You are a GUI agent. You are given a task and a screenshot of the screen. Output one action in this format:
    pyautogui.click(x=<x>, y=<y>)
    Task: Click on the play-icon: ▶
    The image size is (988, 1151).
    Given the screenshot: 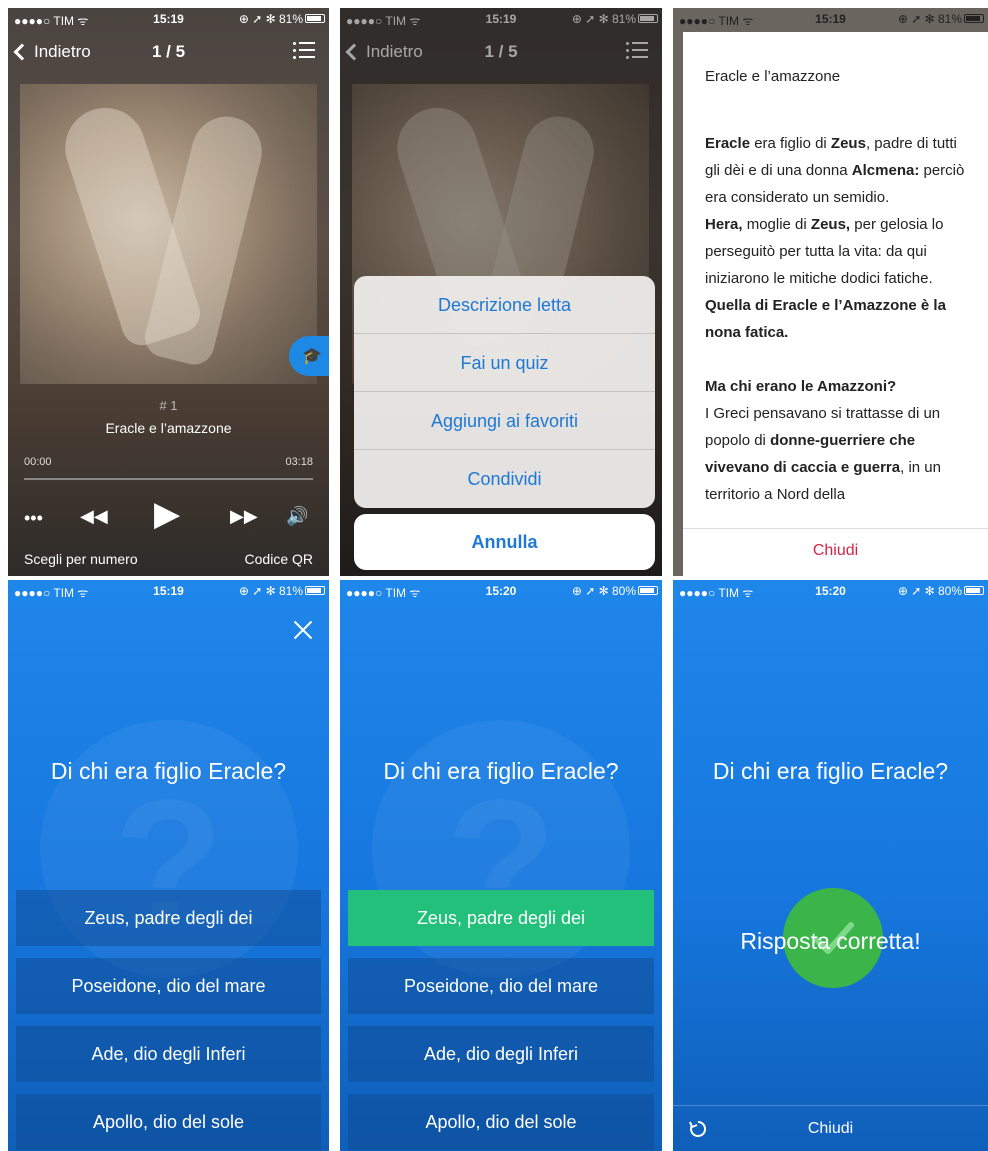 What is the action you would take?
    pyautogui.click(x=167, y=514)
    